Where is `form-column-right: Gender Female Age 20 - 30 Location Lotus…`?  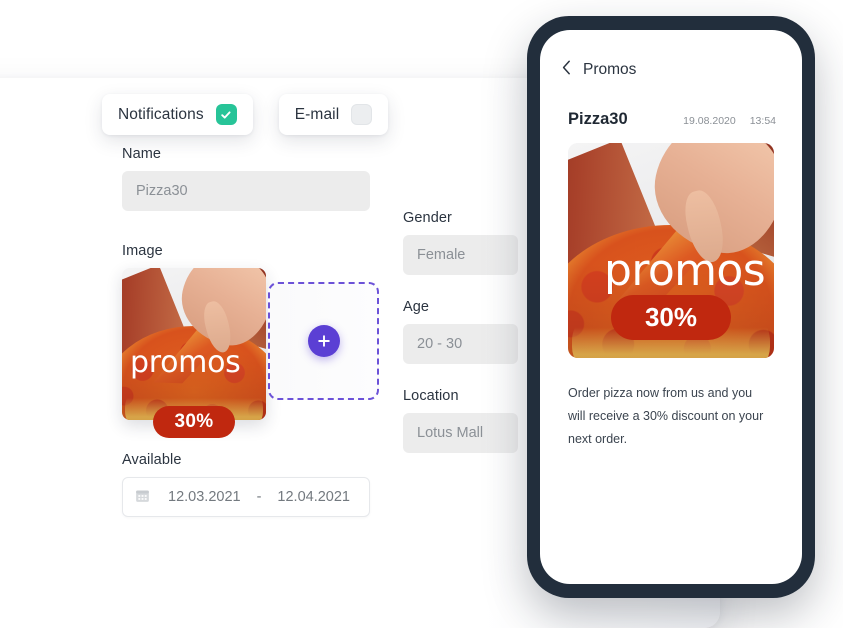
form-column-right: Gender Female Age 20 - 30 Location Lotus… is located at coordinates (460, 331).